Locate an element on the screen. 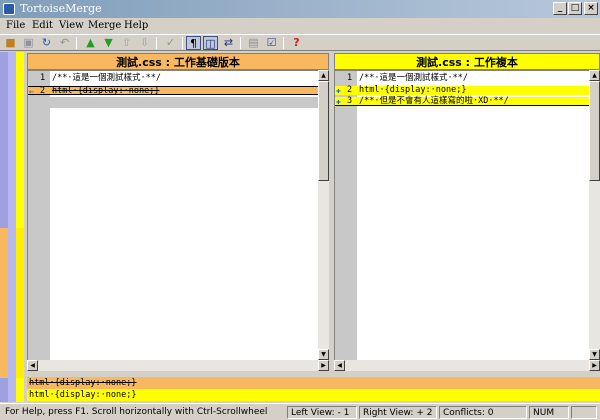 The image size is (600, 420). right-vertical-scrollbar: ▲ ▼ is located at coordinates (594, 215).